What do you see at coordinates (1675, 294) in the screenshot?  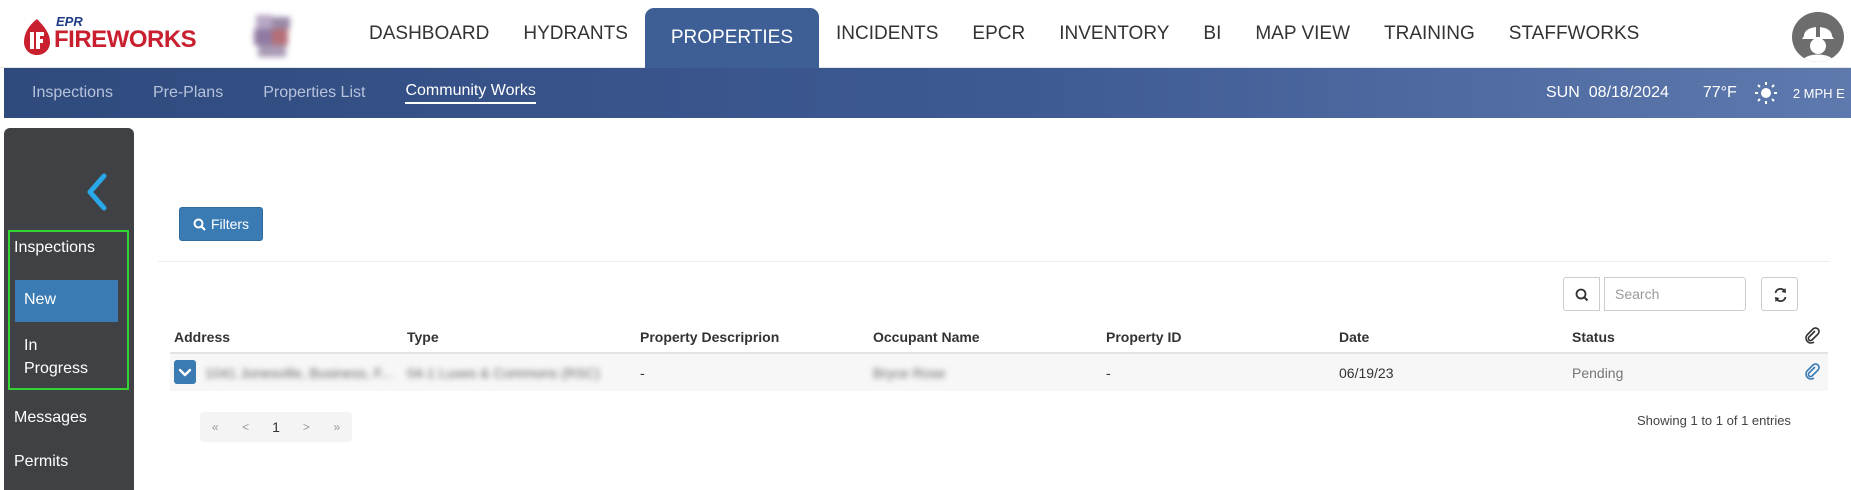 I see `search-input` at bounding box center [1675, 294].